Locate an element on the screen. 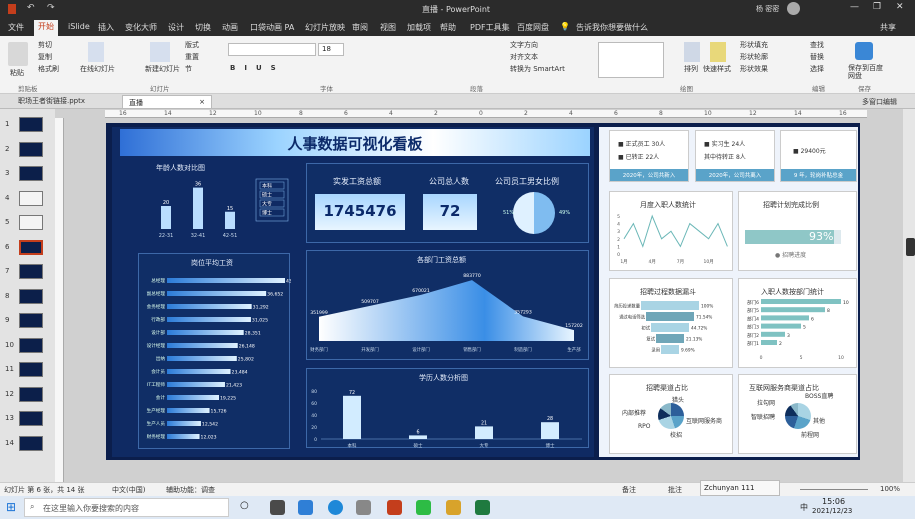 This screenshot has height=519, width=915. clock-time: 15:06 is located at coordinates (833, 501).